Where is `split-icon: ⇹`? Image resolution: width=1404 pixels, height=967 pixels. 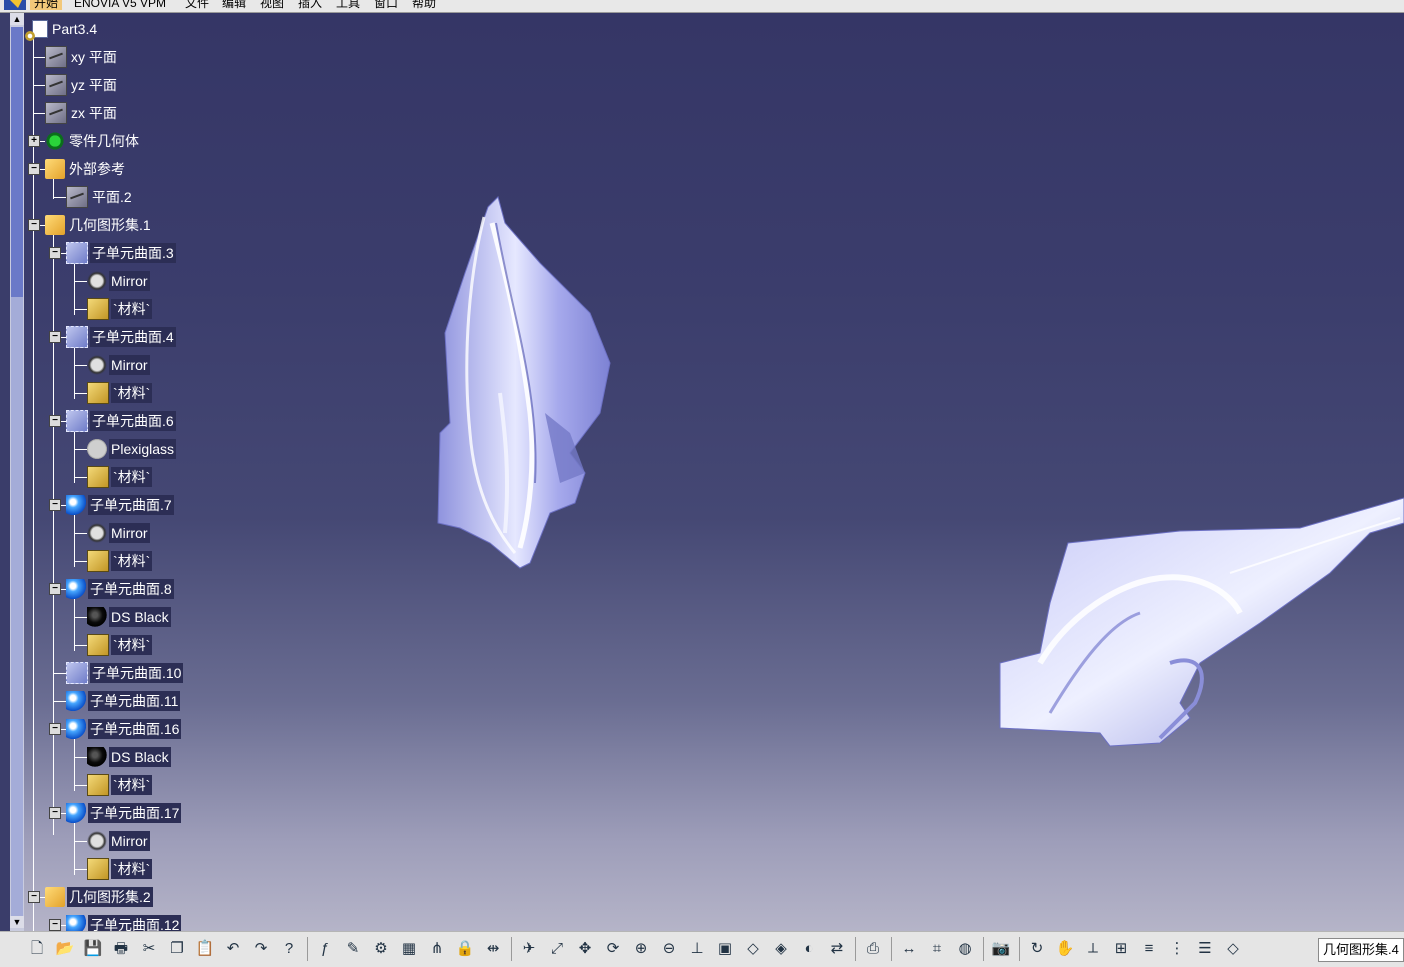
split-icon: ⇹ is located at coordinates (493, 949).